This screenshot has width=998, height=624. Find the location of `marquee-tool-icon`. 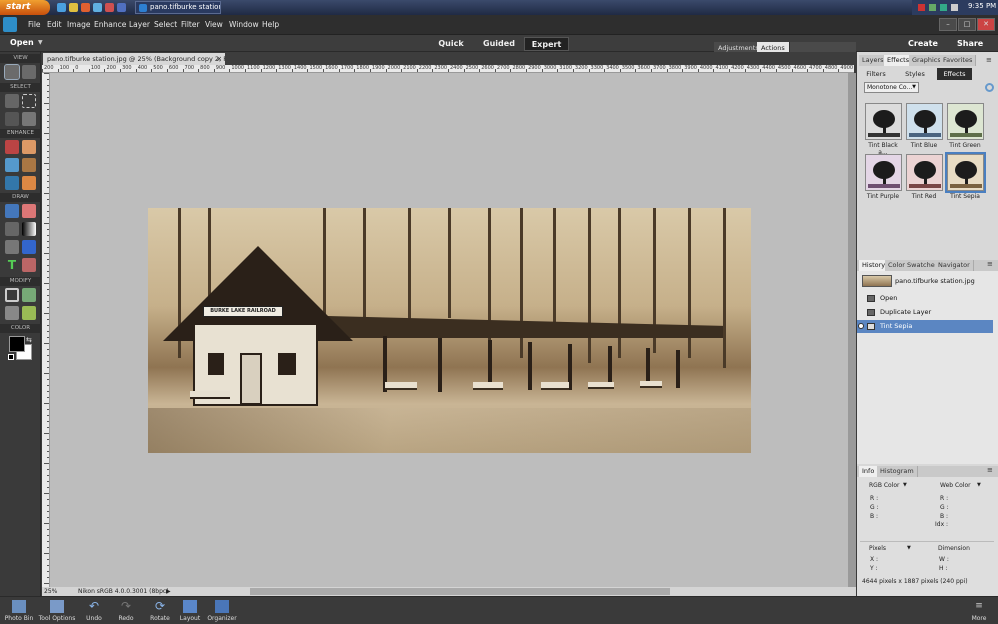

marquee-tool-icon is located at coordinates (29, 101).